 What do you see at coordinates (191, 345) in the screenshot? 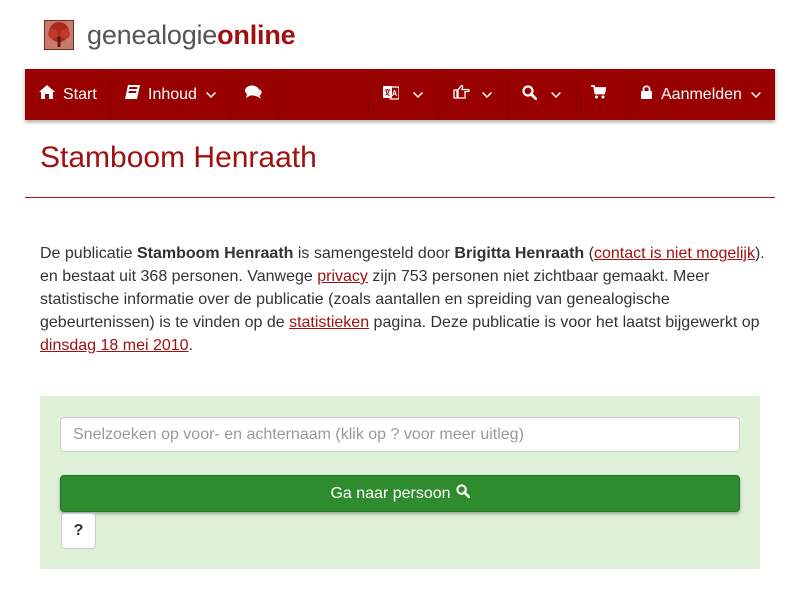
I see `intro-text: .` at bounding box center [191, 345].